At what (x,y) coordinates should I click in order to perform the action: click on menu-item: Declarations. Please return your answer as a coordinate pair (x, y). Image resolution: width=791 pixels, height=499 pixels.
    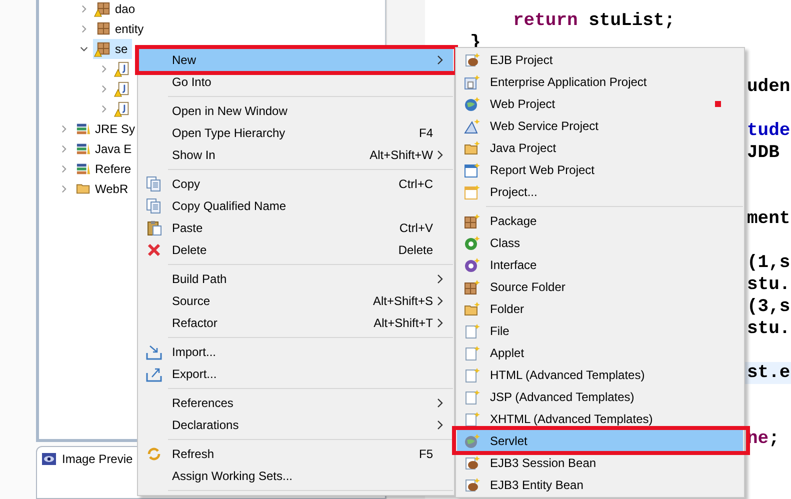
    Looking at the image, I should click on (296, 425).